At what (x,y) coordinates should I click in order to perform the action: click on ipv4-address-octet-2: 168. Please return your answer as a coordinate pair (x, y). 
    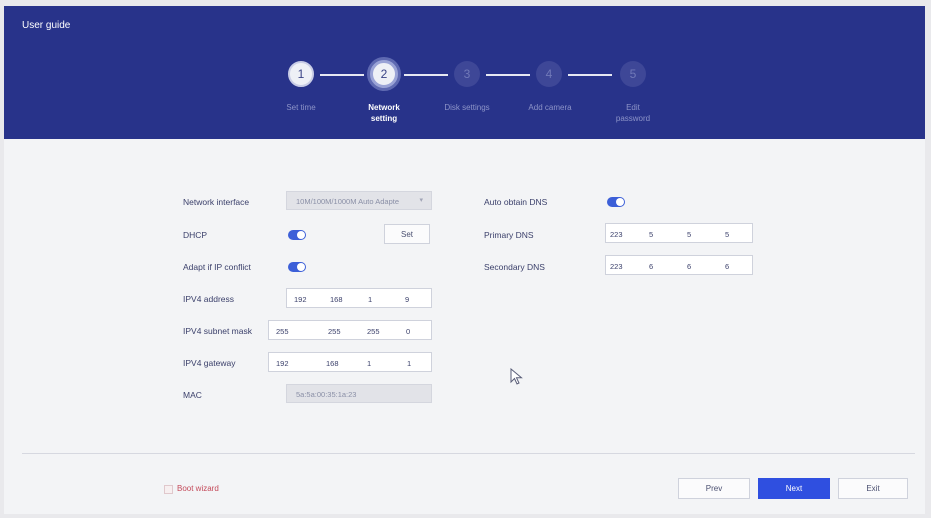
    Looking at the image, I should click on (336, 299).